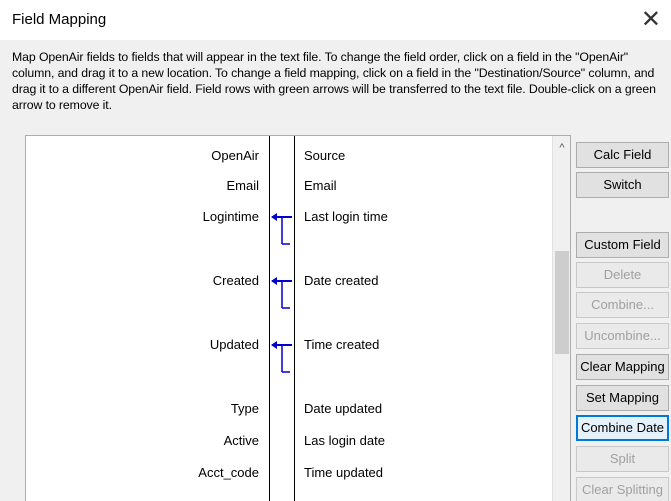  I want to click on openair-field-logintime: Logintime, so click(231, 216).